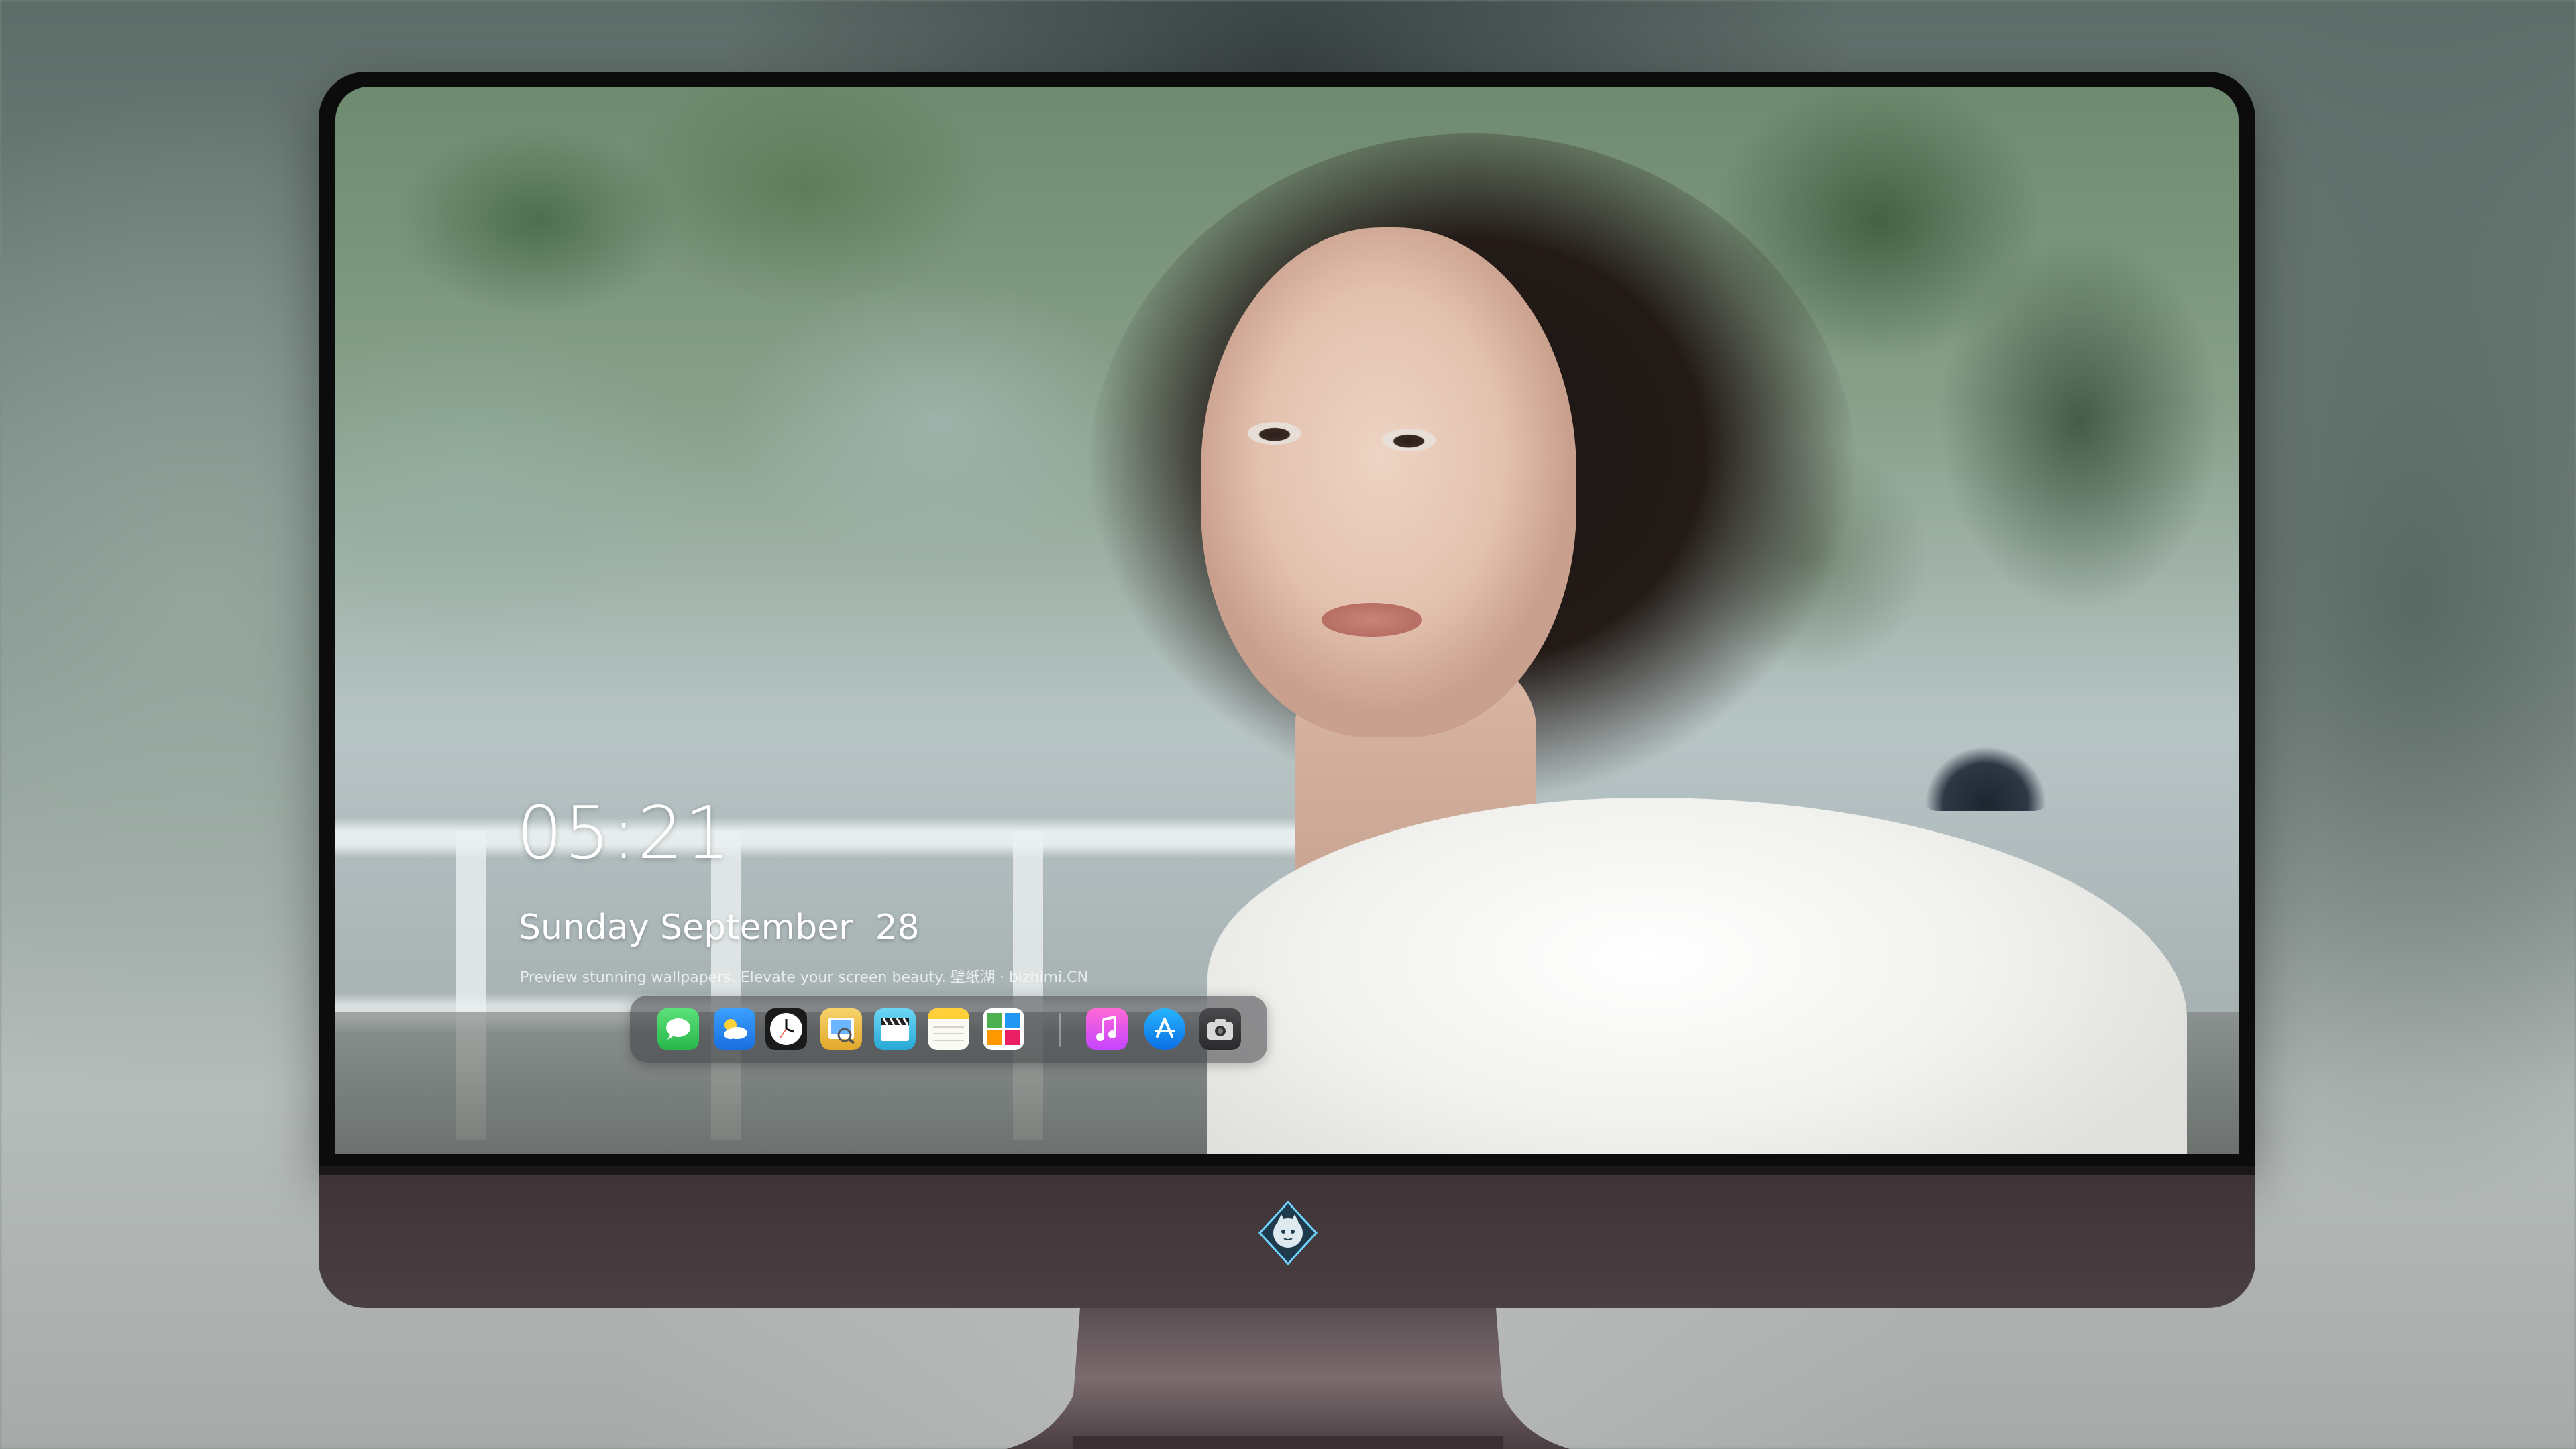 The image size is (2576, 1449). I want to click on brand-logo, so click(1288, 1233).